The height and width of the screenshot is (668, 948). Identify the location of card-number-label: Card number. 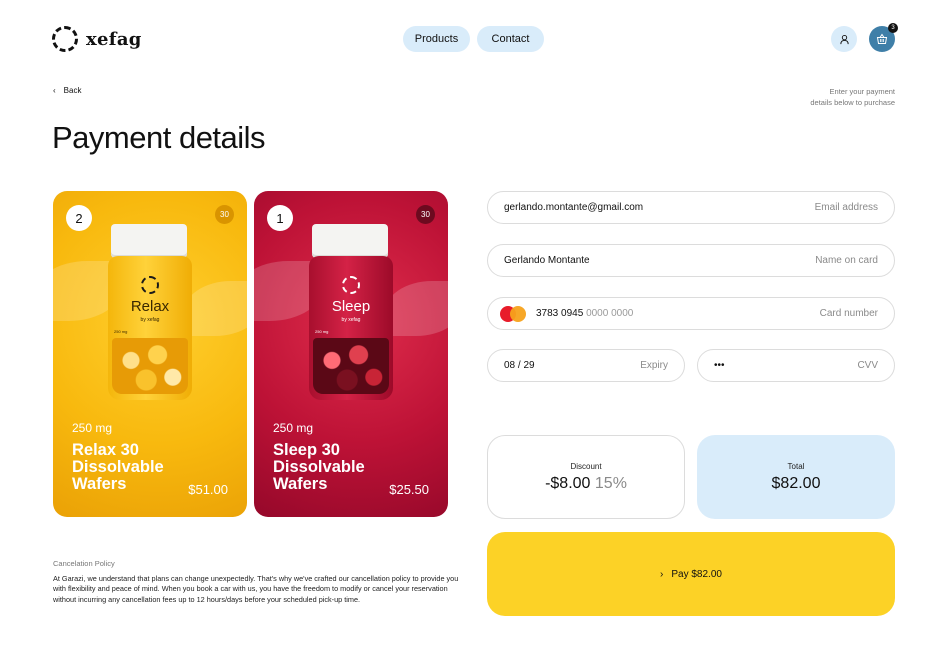
(848, 313).